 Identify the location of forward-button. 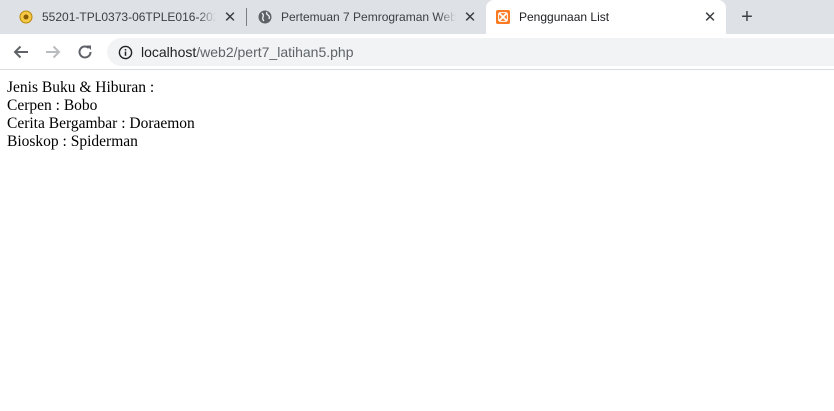
(53, 52).